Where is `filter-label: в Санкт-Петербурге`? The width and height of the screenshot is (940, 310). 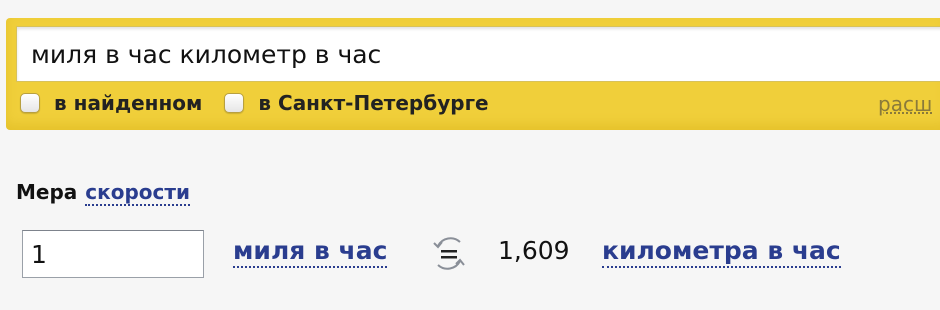 filter-label: в Санкт-Петербурге is located at coordinates (373, 103).